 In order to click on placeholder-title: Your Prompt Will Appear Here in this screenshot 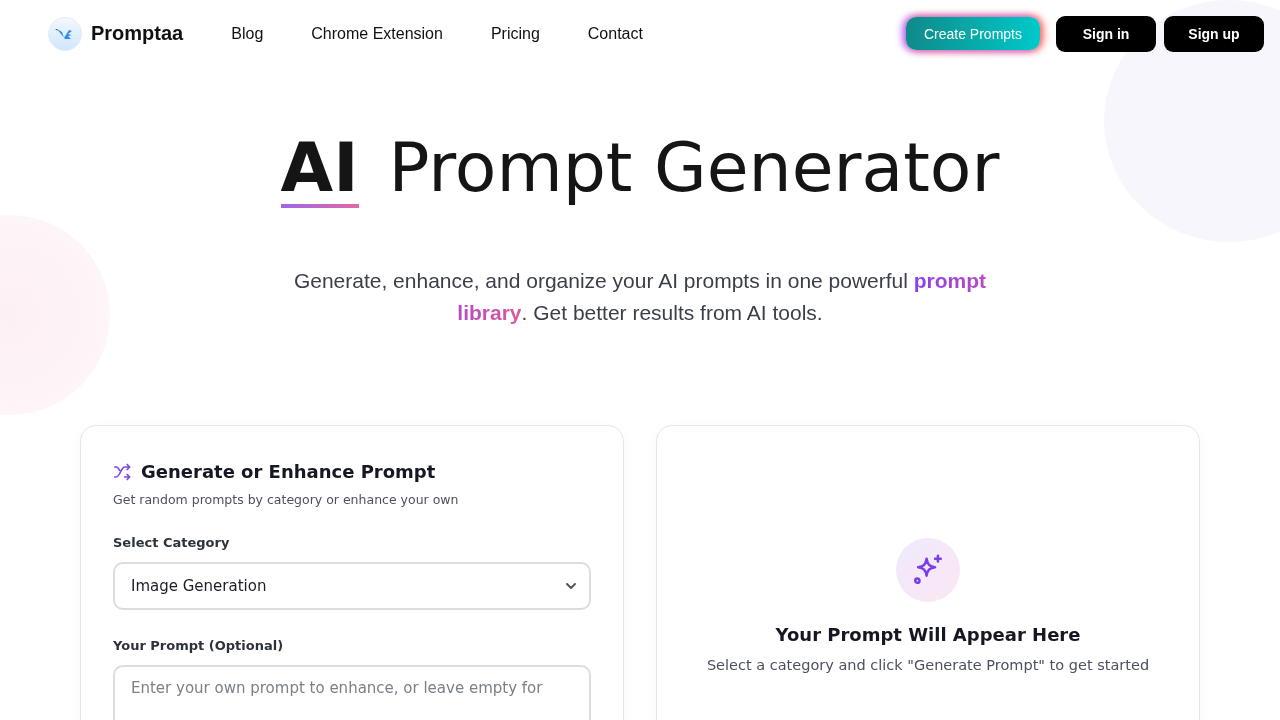, I will do `click(928, 634)`.